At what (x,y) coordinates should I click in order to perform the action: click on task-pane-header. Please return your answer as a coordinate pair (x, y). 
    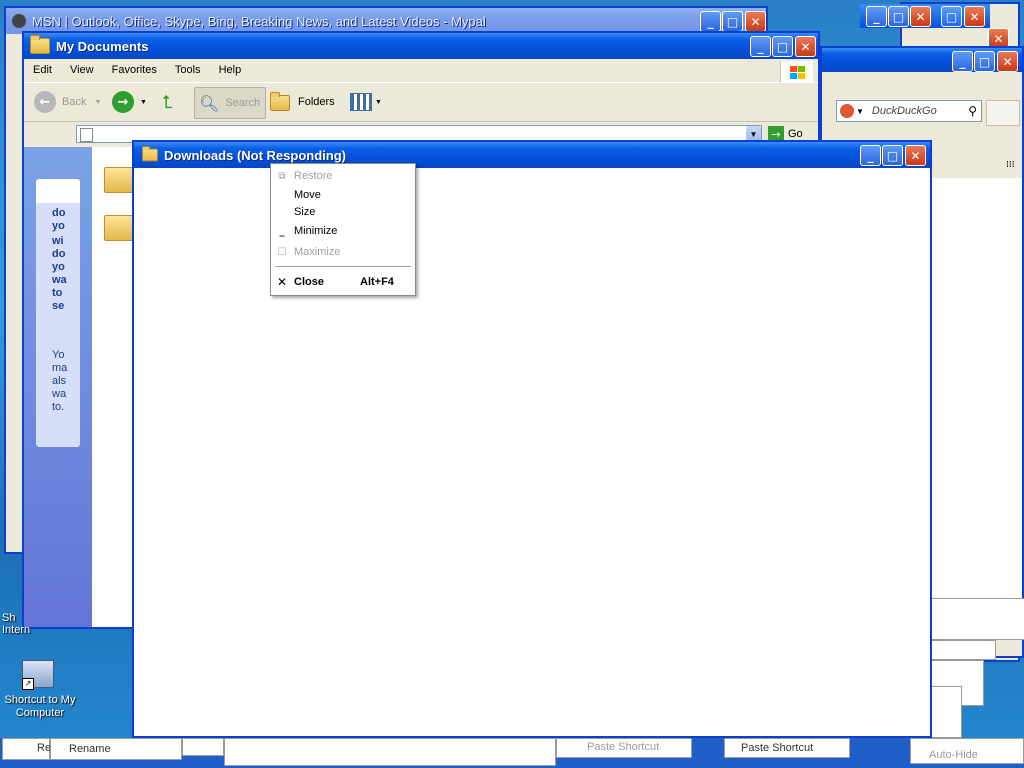
    Looking at the image, I should click on (58, 191).